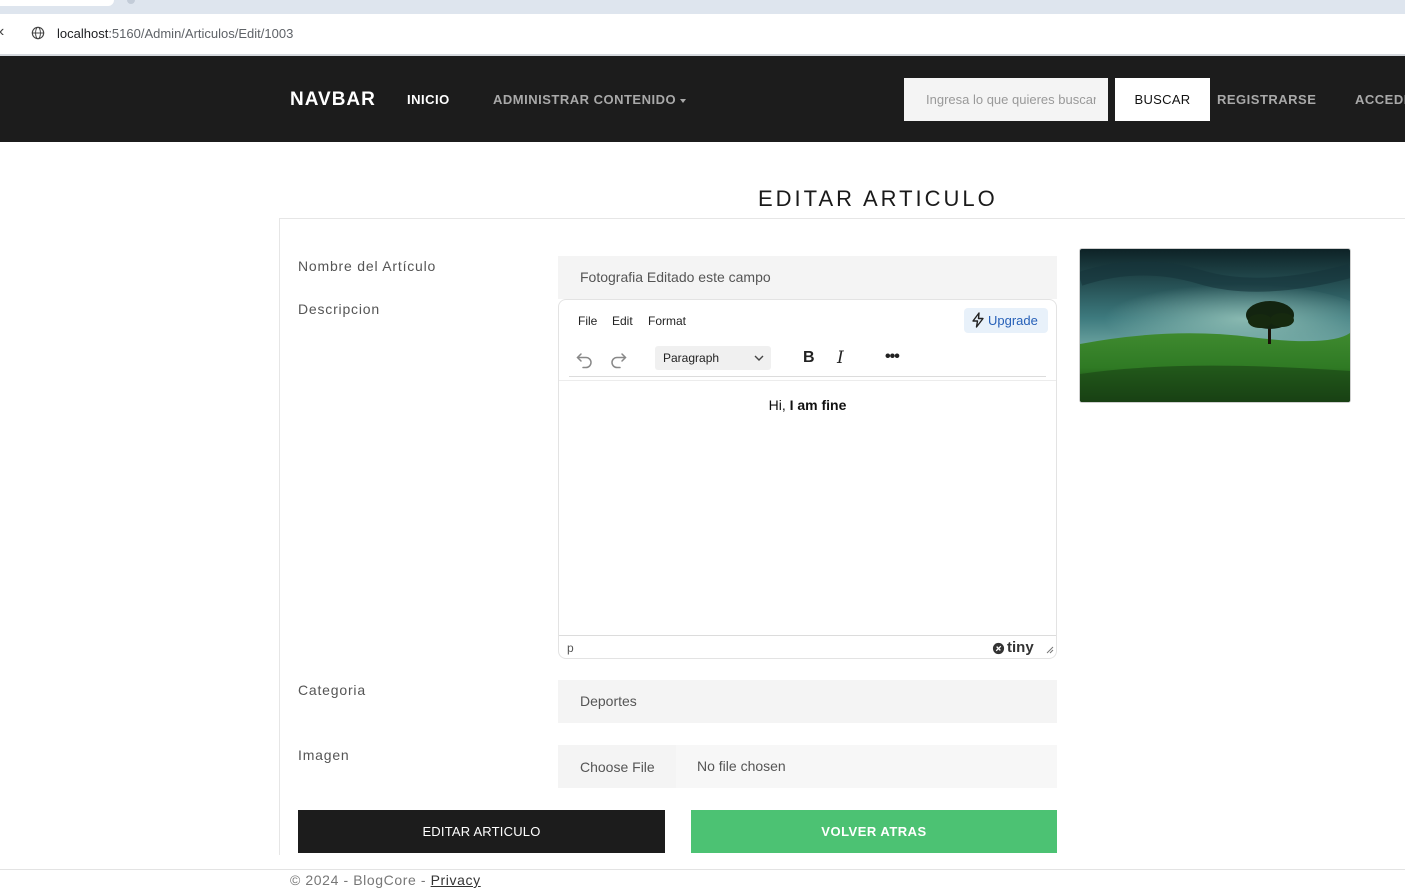 Image resolution: width=1405 pixels, height=894 pixels. What do you see at coordinates (367, 266) in the screenshot?
I see `nombre-label: Nombre del Artículo` at bounding box center [367, 266].